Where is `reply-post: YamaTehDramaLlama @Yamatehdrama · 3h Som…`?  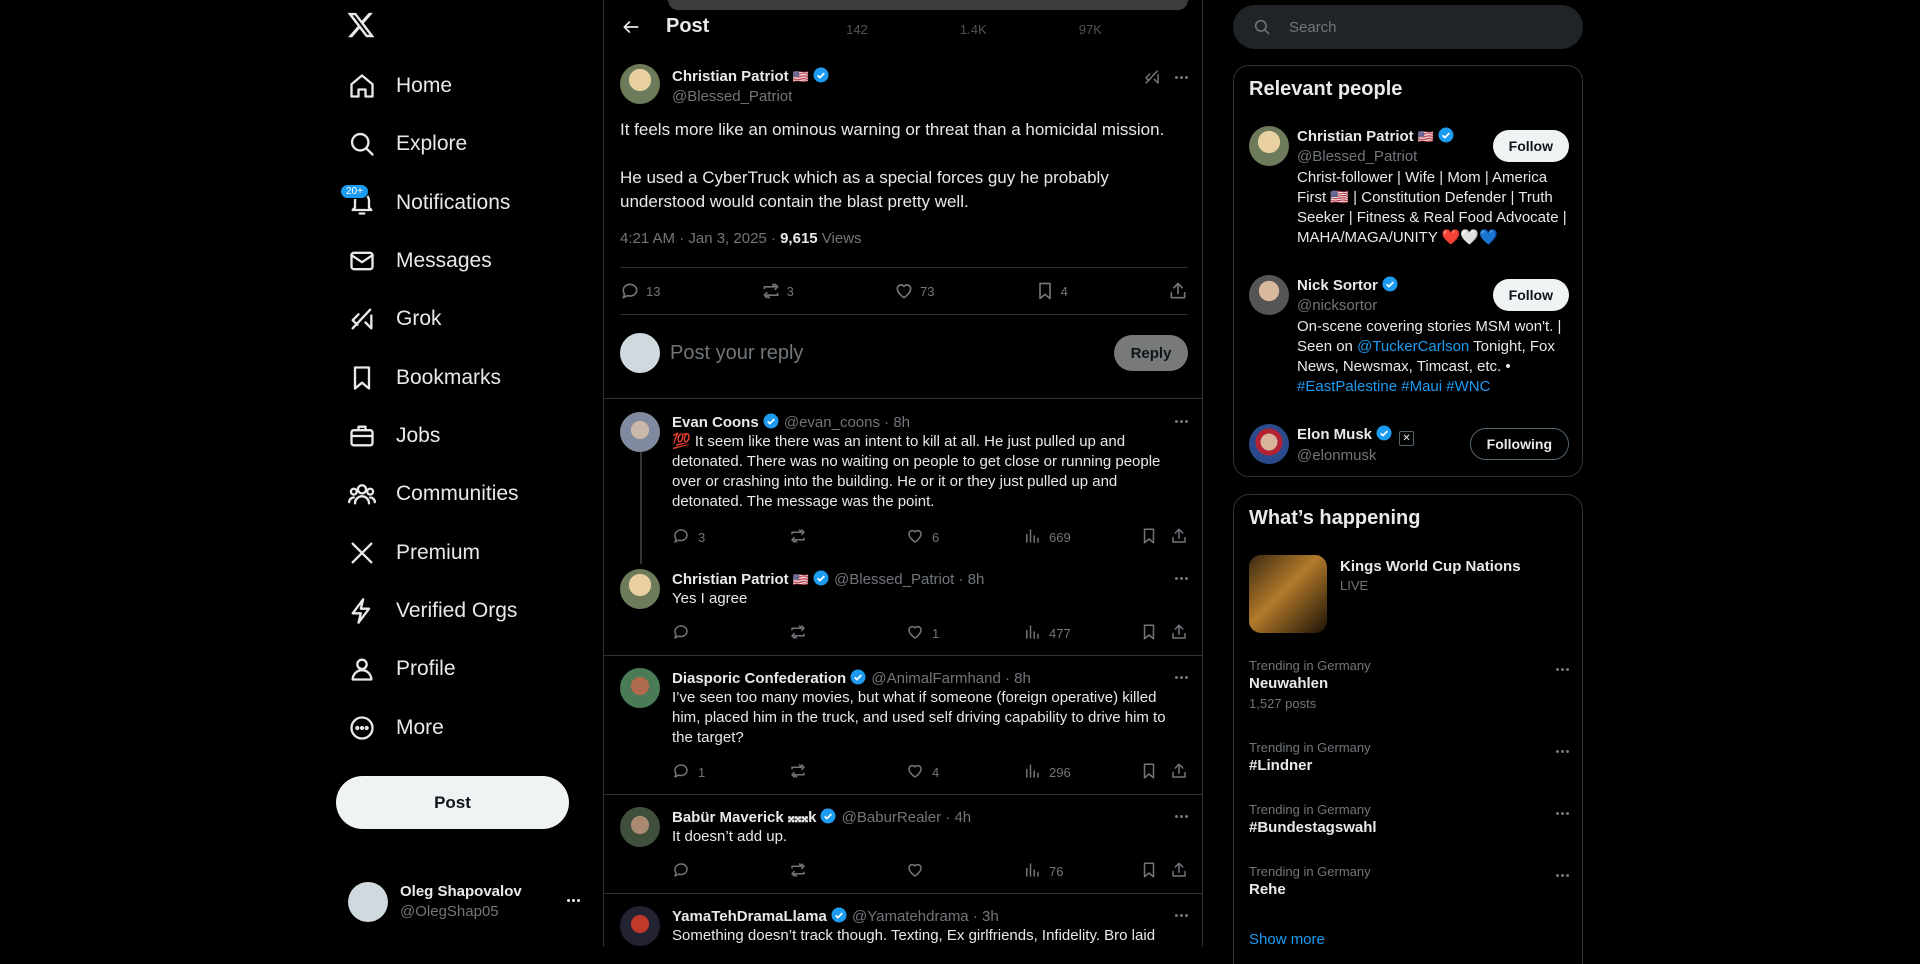
reply-post: YamaTehDramaLlama @Yamatehdrama · 3h Som… is located at coordinates (904, 926).